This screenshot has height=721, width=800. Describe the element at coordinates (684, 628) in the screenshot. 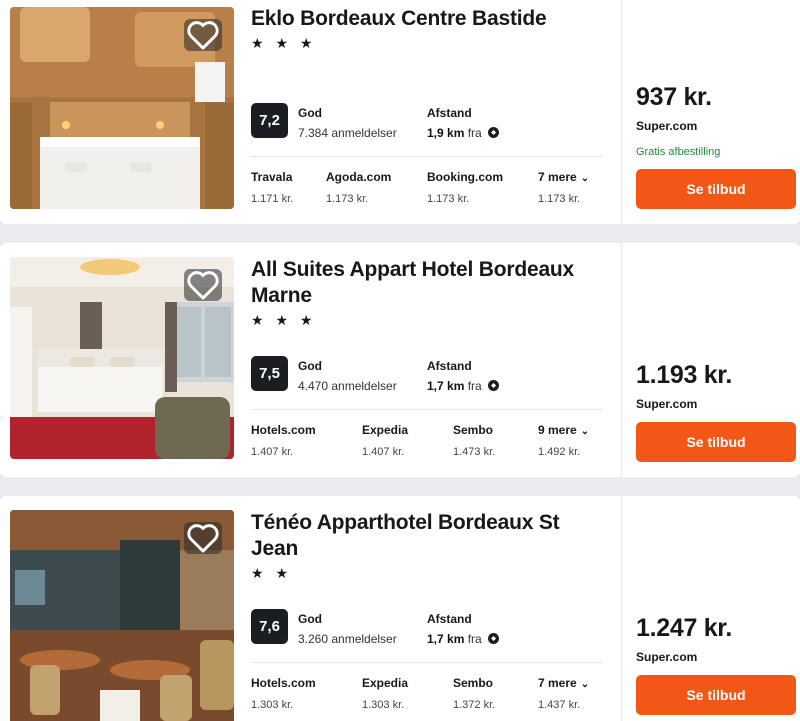

I see `best-price: 1.247 kr.` at that location.